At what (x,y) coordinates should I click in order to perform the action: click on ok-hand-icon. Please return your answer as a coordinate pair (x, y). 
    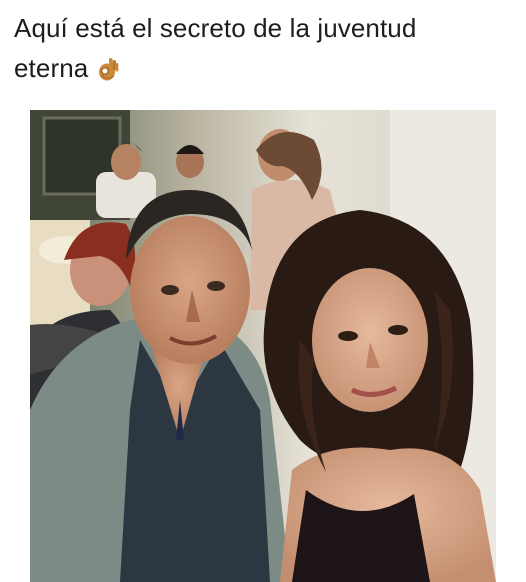
    Looking at the image, I should click on (108, 73).